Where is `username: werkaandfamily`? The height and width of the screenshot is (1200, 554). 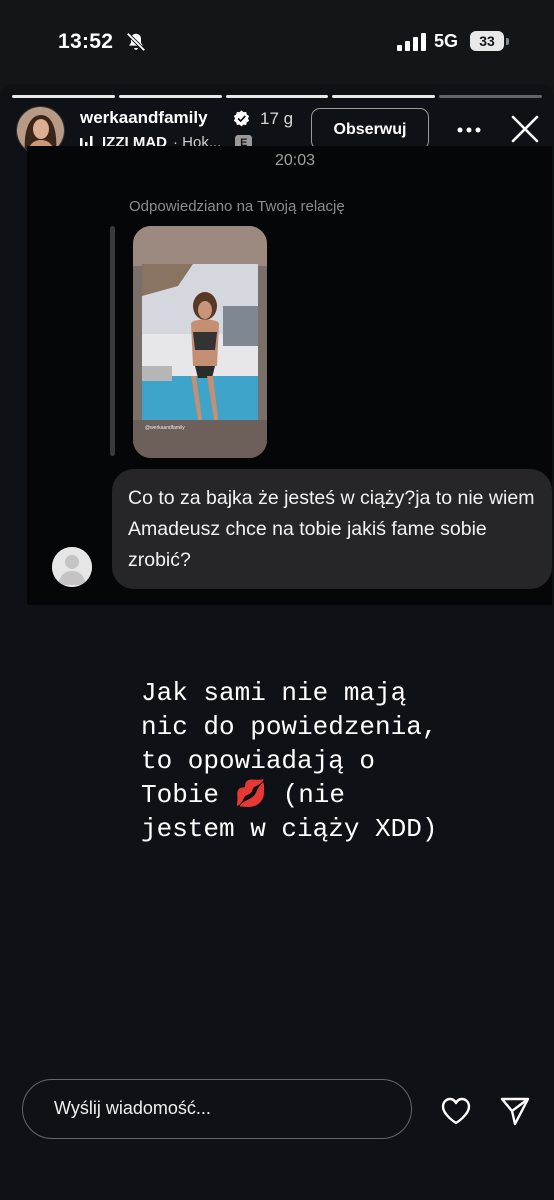
username: werkaandfamily is located at coordinates (144, 118).